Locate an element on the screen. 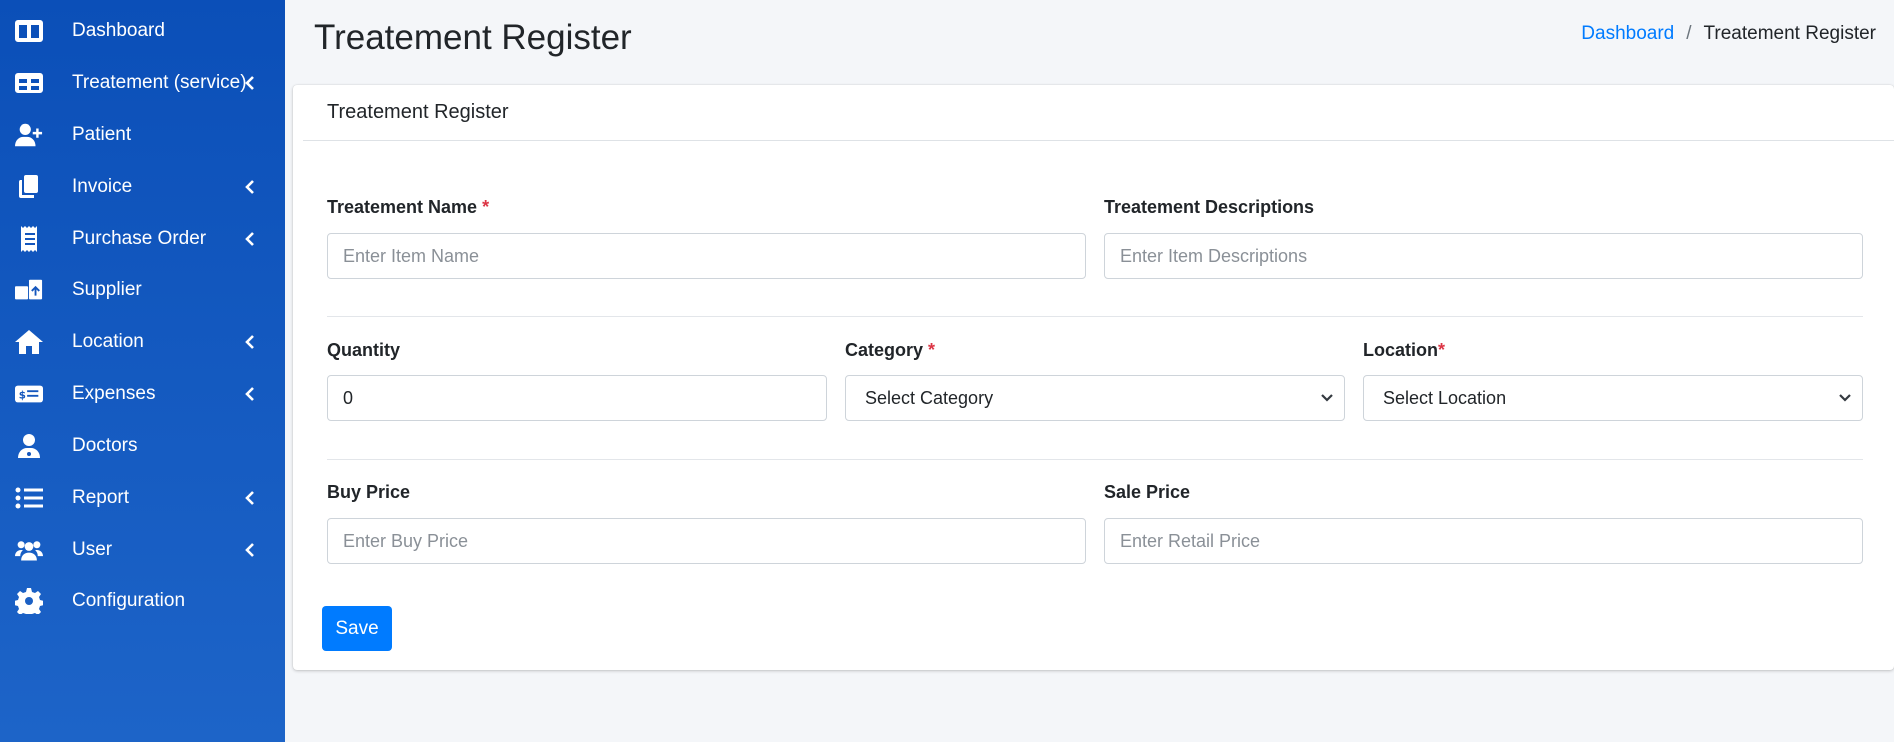  sidebar-item-expenses: $ Expenses is located at coordinates (142, 394).